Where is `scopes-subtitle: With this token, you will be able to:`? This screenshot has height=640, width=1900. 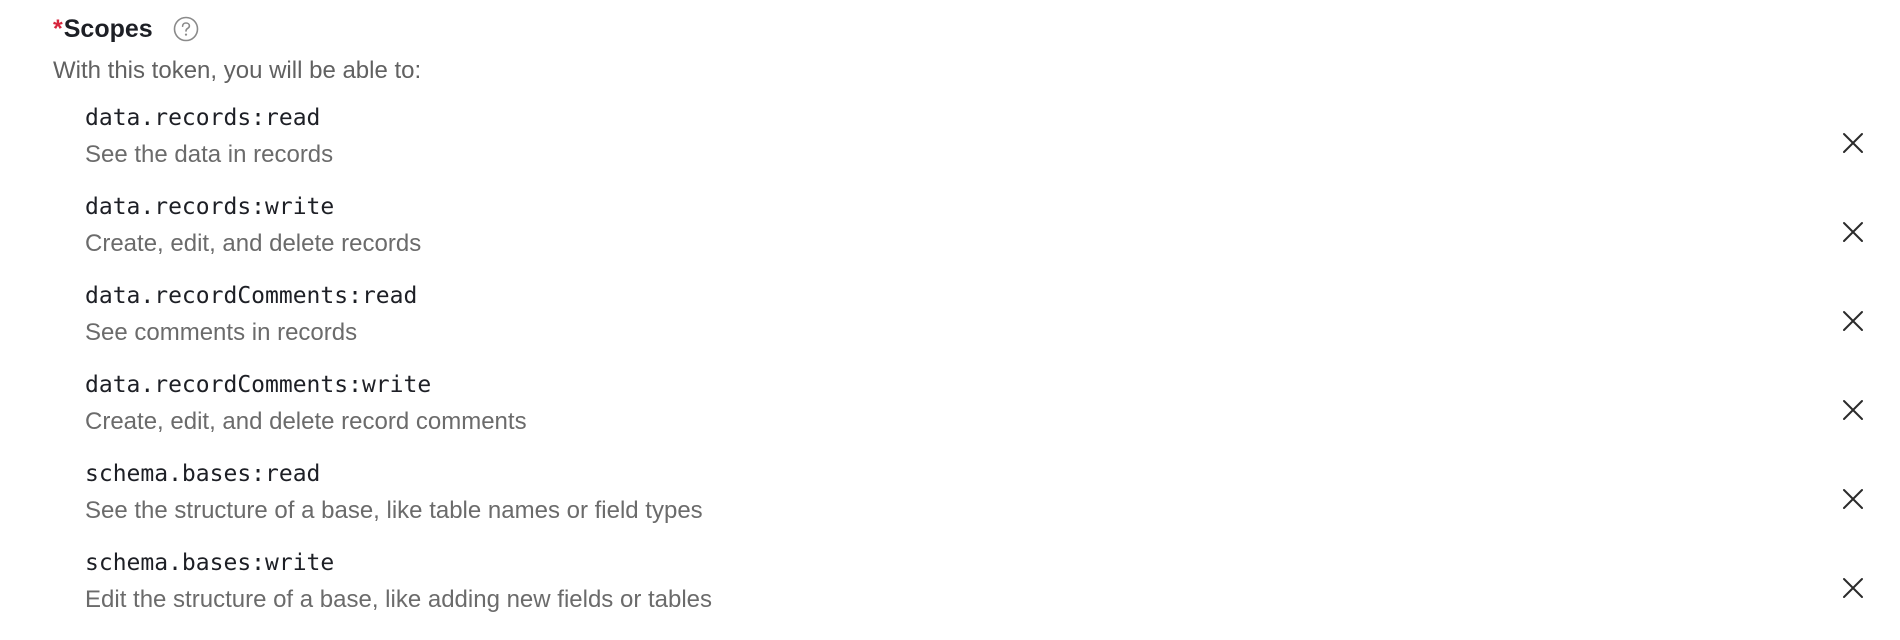 scopes-subtitle: With this token, you will be able to: is located at coordinates (237, 70).